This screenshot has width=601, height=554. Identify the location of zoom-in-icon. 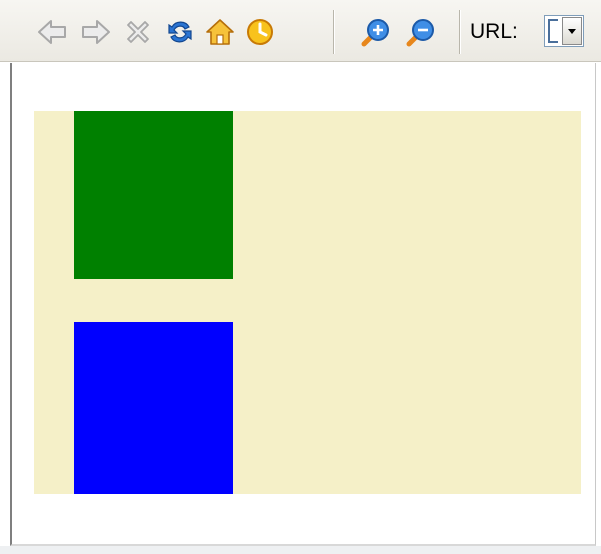
(375, 33).